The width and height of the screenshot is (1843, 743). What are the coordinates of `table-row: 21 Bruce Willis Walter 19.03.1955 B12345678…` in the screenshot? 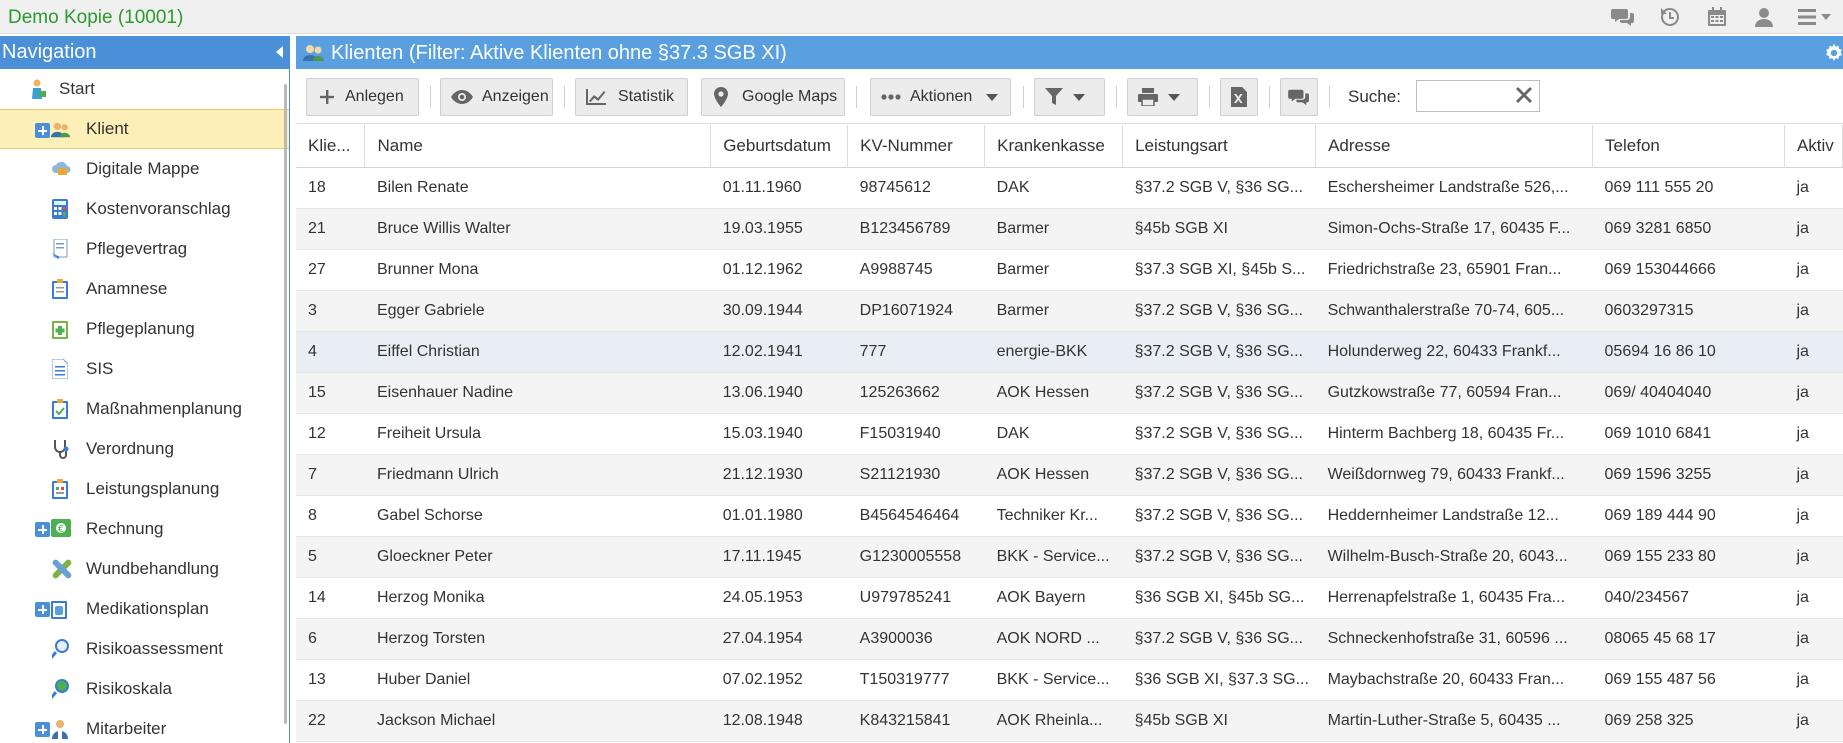 It's located at (1069, 229).